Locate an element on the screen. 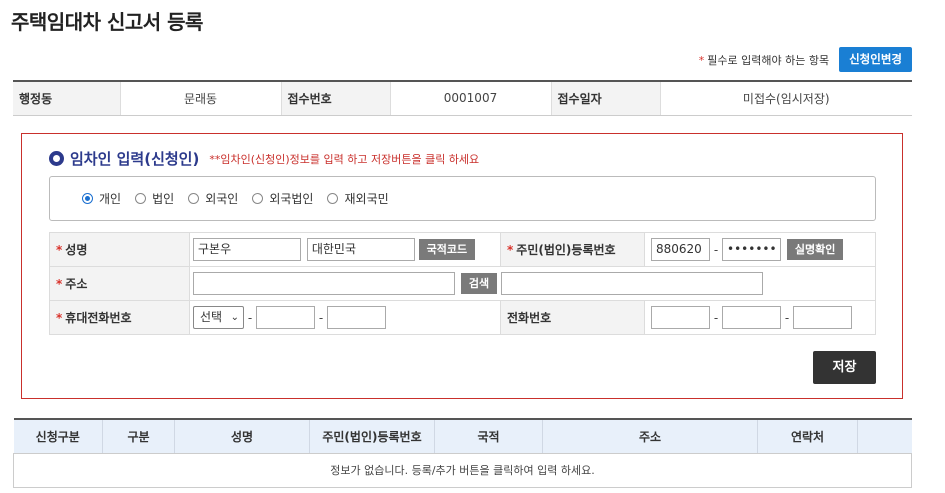  receipt-info-table: 행정동 문래동 접수번호 0001007 접수일자 미접수(임시저장) is located at coordinates (462, 98).